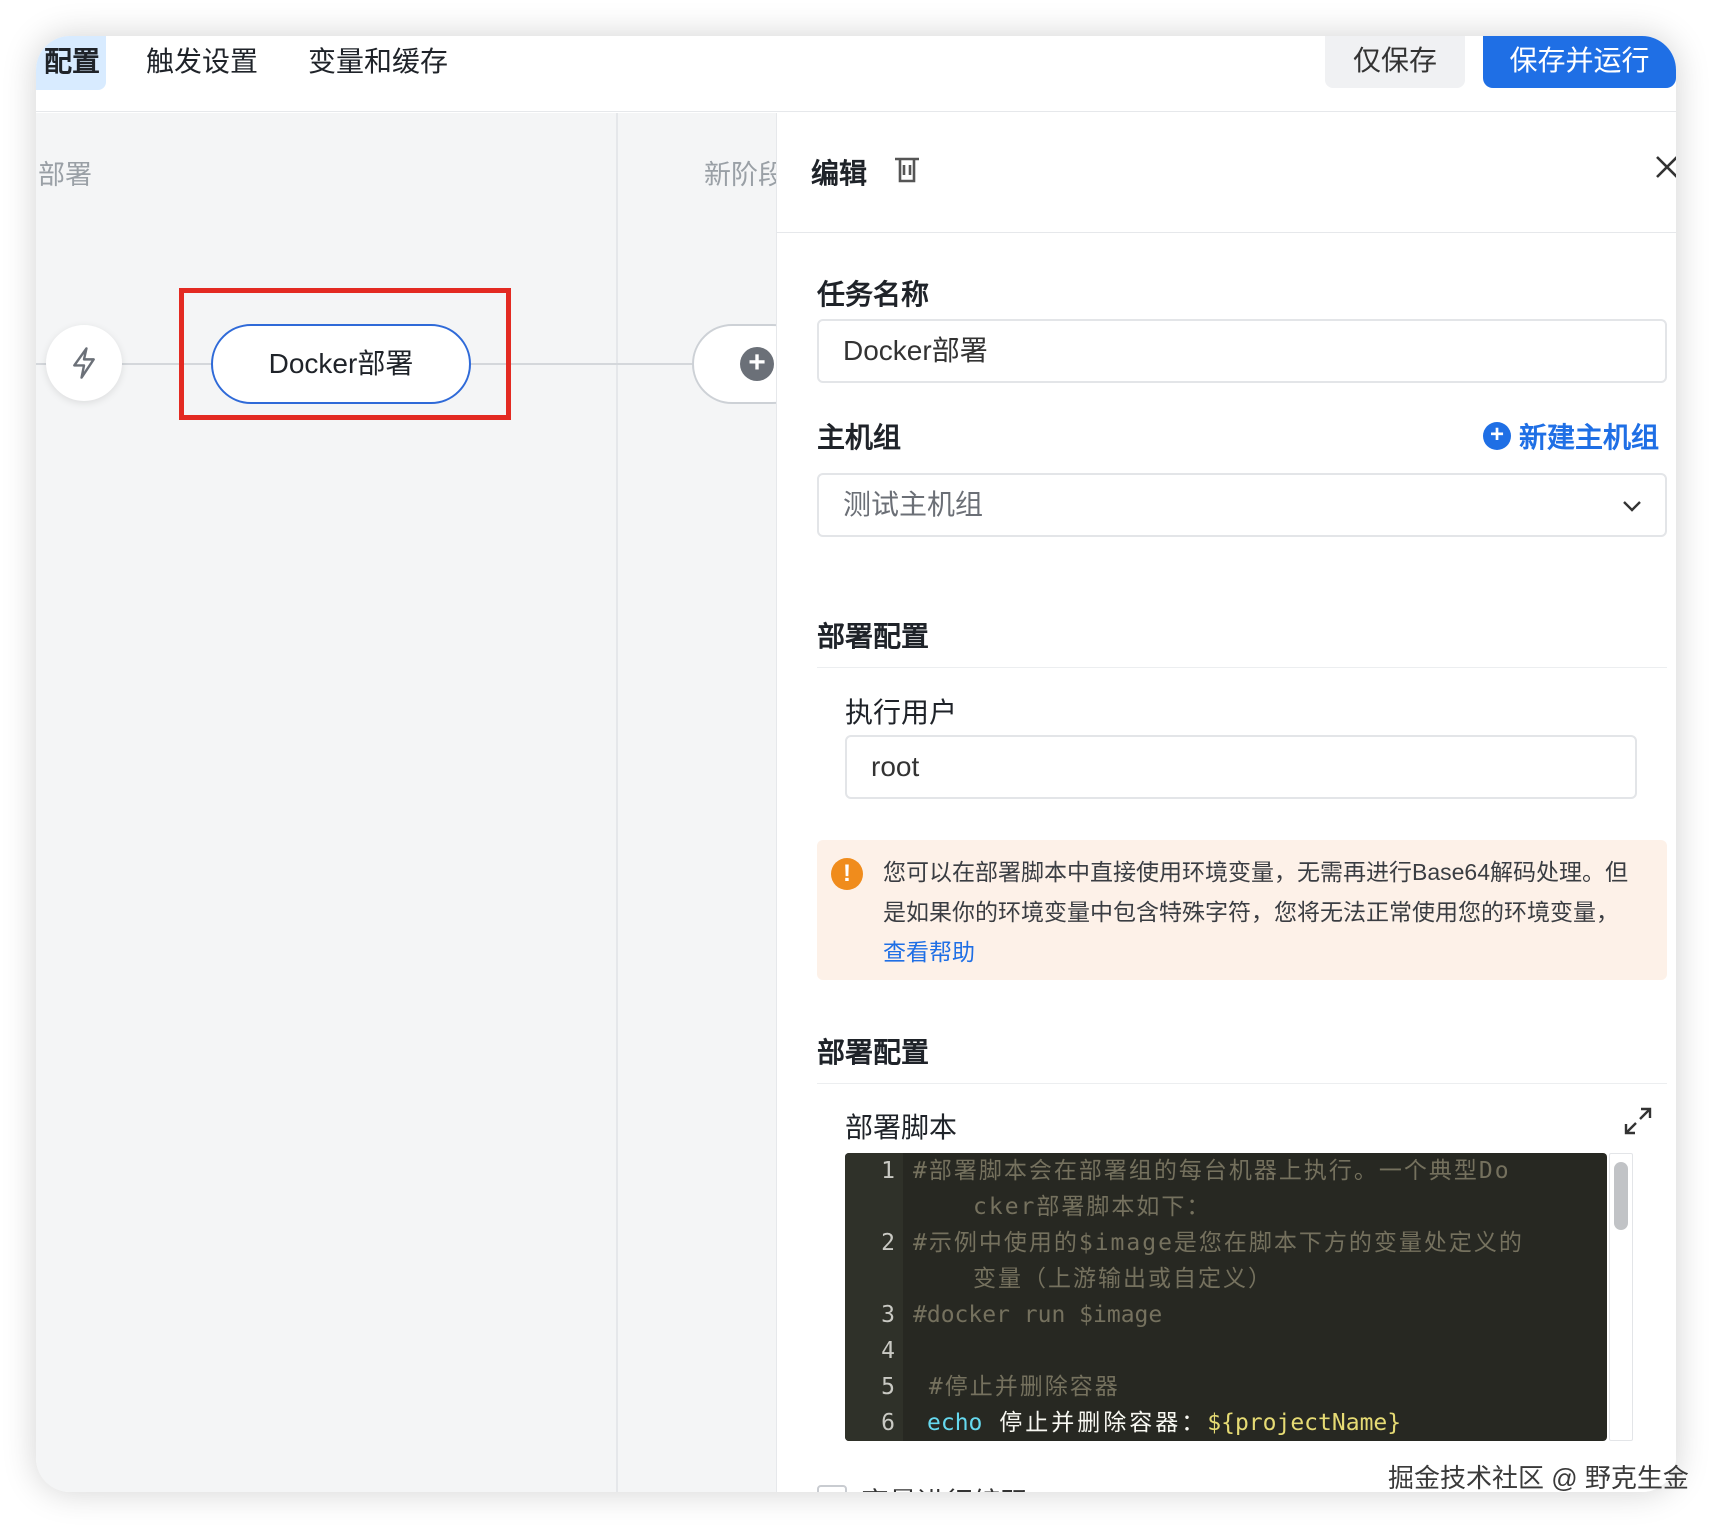  I want to click on top-toolbar: 配置 触发设置 变量和缓存 仅保存 保存并运行, so click(856, 74).